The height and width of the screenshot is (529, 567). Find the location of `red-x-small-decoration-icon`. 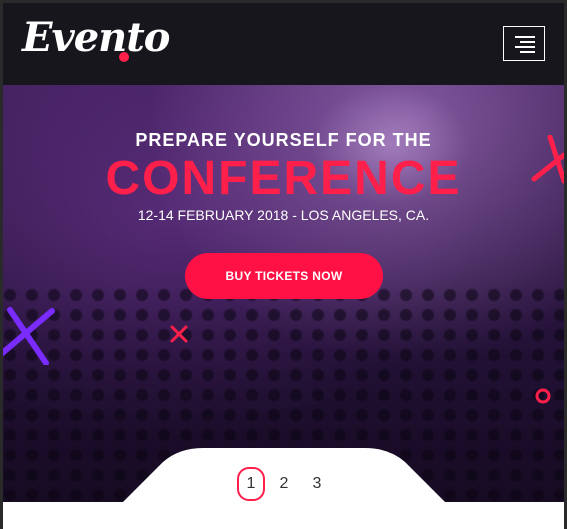

red-x-small-decoration-icon is located at coordinates (179, 334).